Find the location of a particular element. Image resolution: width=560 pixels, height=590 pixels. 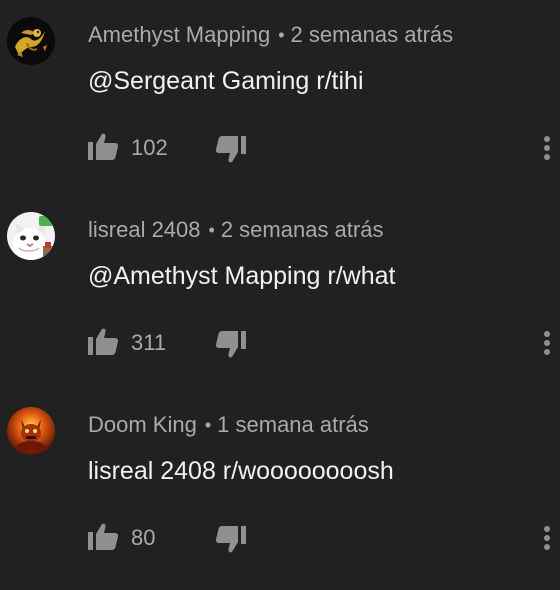

comment-meta: Amethyst Mapping • 2 semanas atrás is located at coordinates (270, 35).